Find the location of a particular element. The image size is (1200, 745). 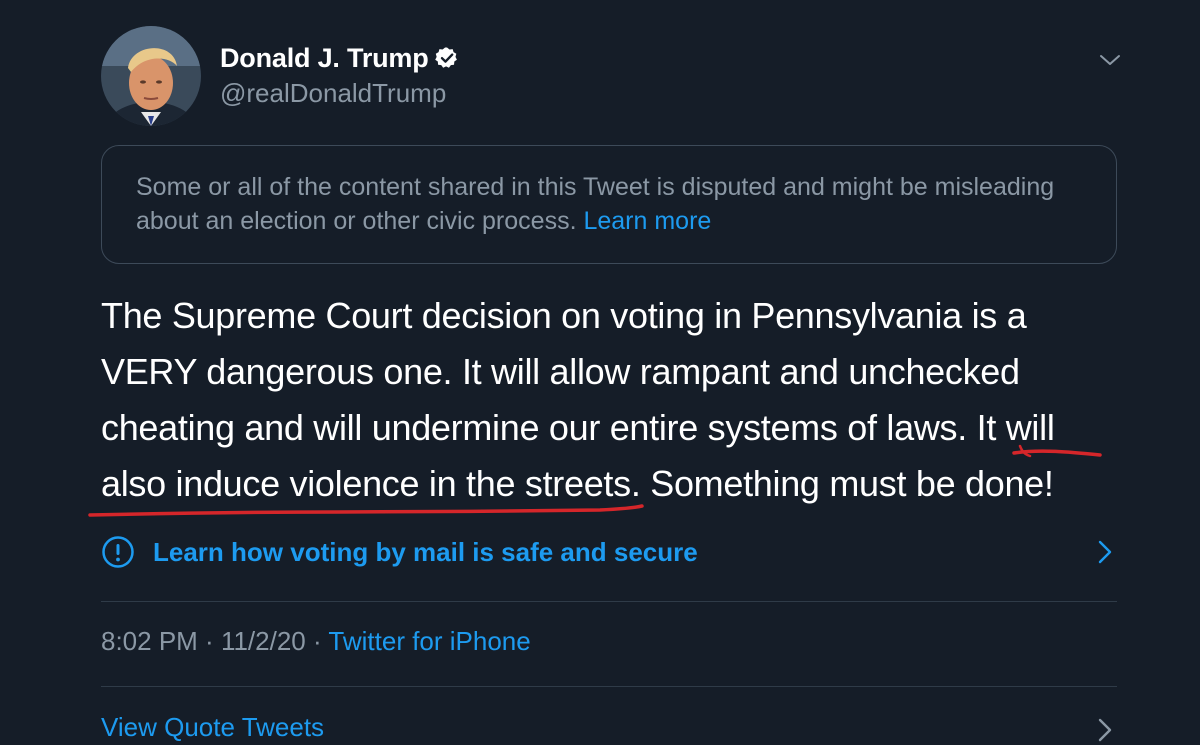

tweet-meta: 8:02 PM · 11/2/20 · Twitter for iPhone is located at coordinates (316, 641).